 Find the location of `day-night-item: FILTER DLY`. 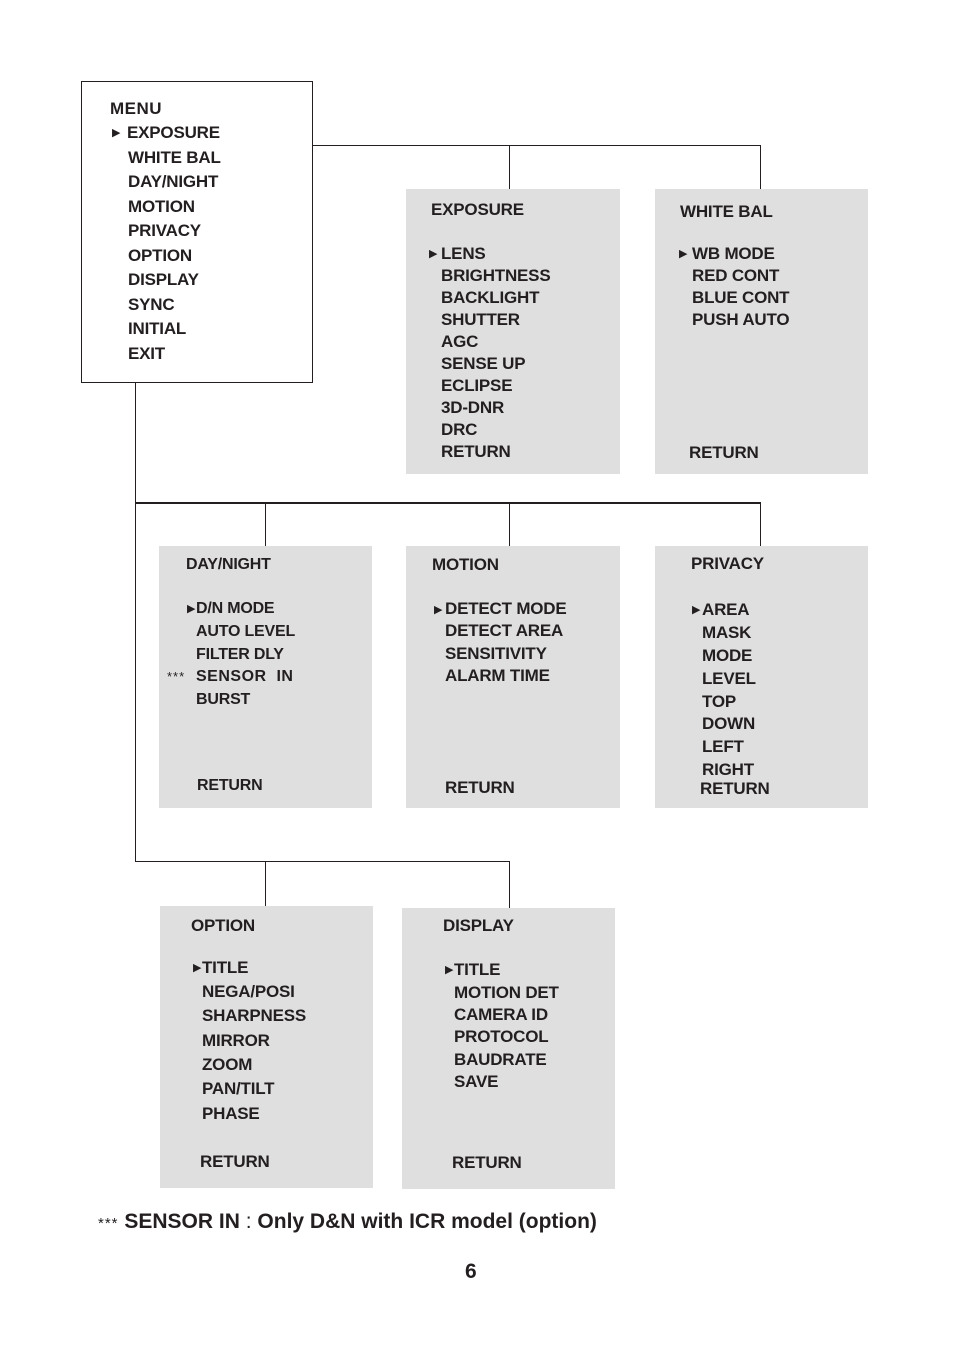

day-night-item: FILTER DLY is located at coordinates (240, 655).